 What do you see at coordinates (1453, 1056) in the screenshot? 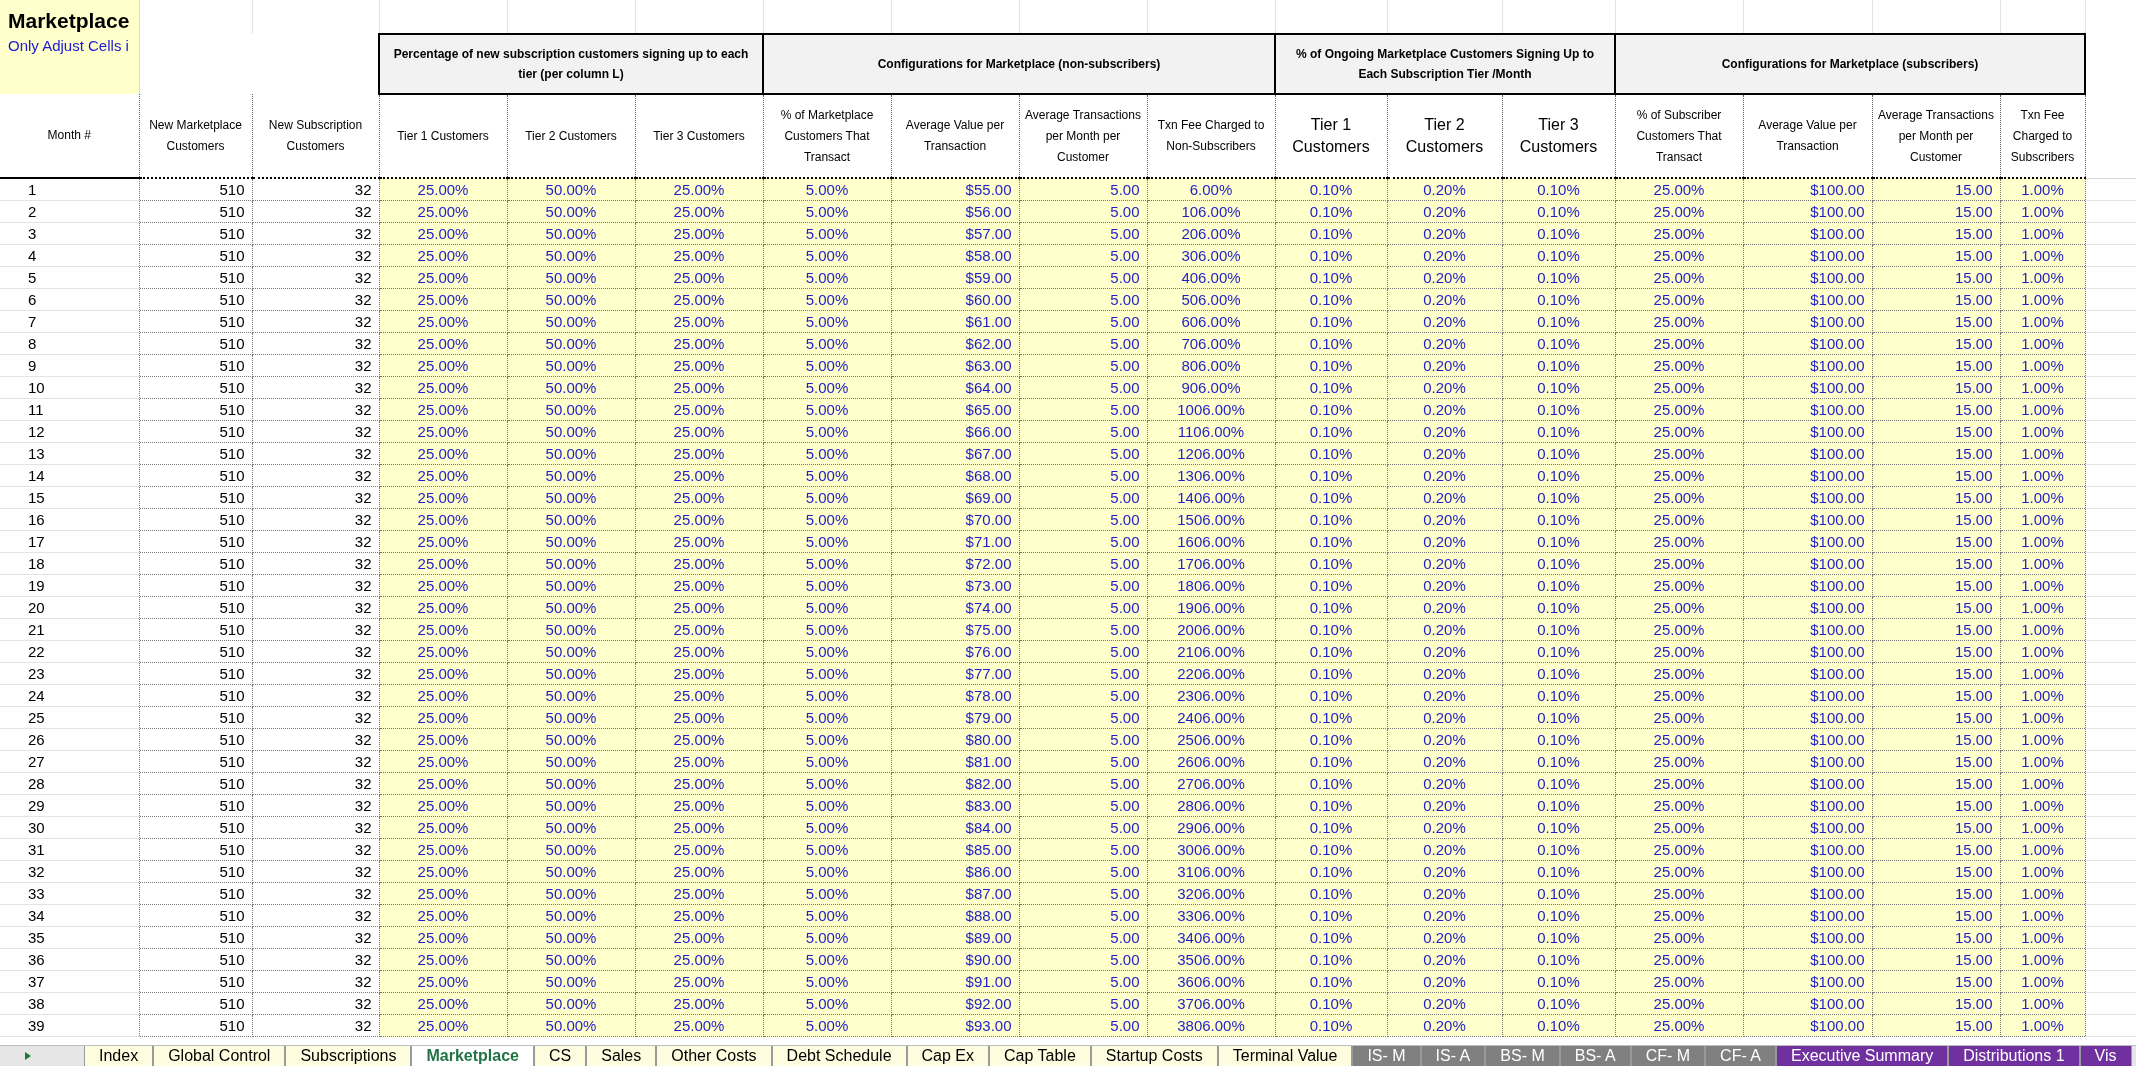
I see `sheet-tab: IS- A` at bounding box center [1453, 1056].